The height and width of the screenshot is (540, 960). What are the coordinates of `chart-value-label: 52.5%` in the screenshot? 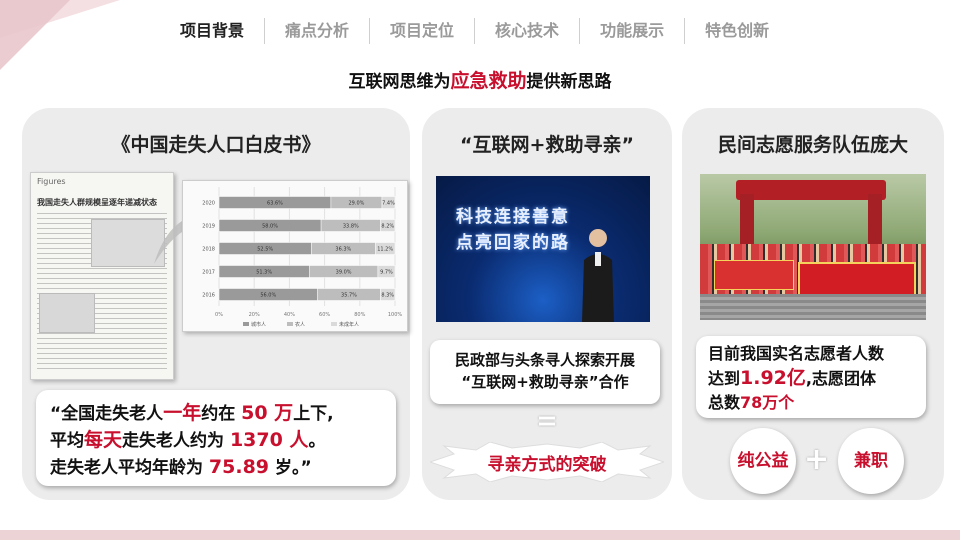 It's located at (265, 250).